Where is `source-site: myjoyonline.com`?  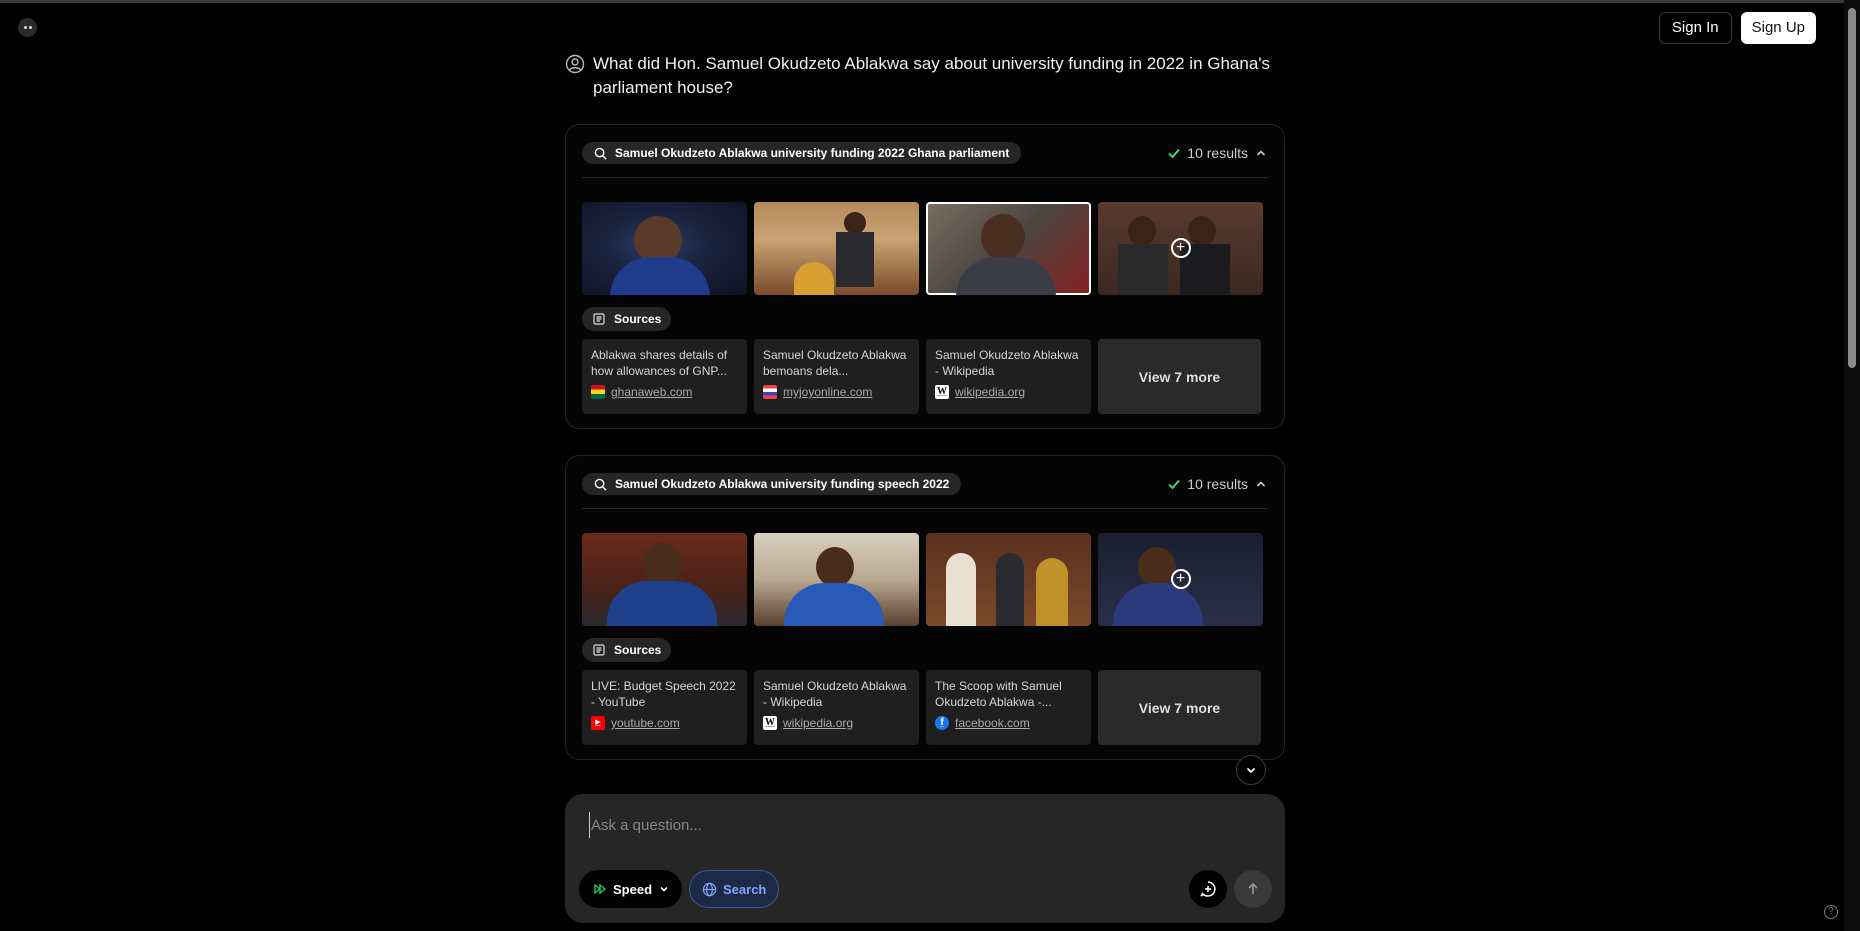
source-site: myjoyonline.com is located at coordinates (827, 392).